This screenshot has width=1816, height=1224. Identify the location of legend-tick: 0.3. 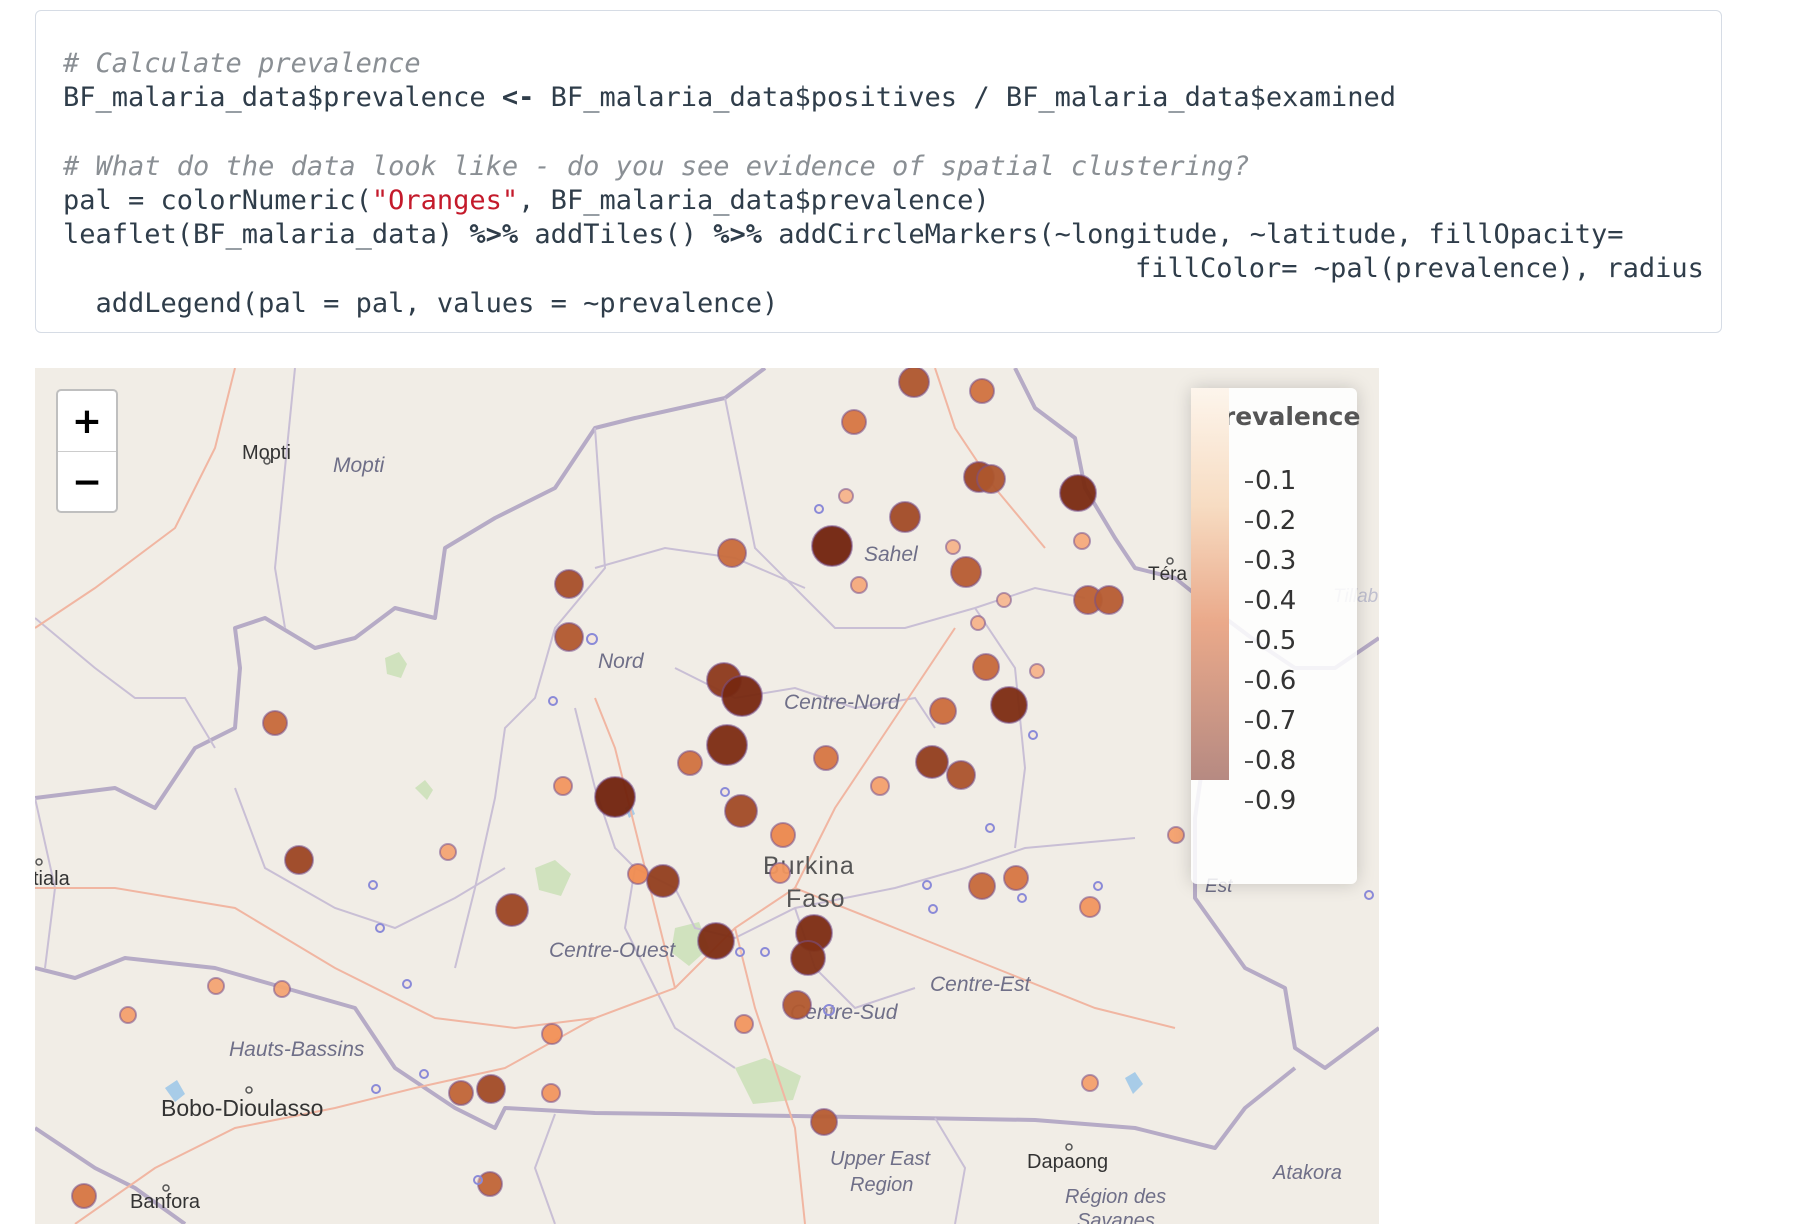
(1270, 561).